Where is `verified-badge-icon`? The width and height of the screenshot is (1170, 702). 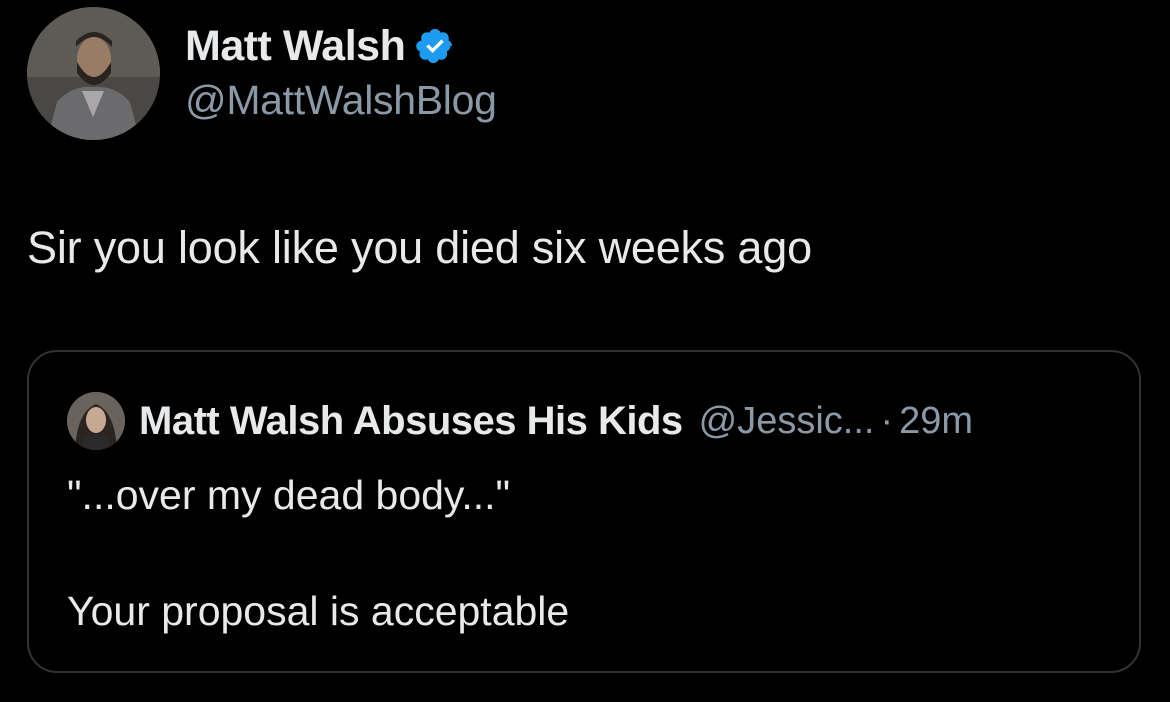 verified-badge-icon is located at coordinates (435, 46).